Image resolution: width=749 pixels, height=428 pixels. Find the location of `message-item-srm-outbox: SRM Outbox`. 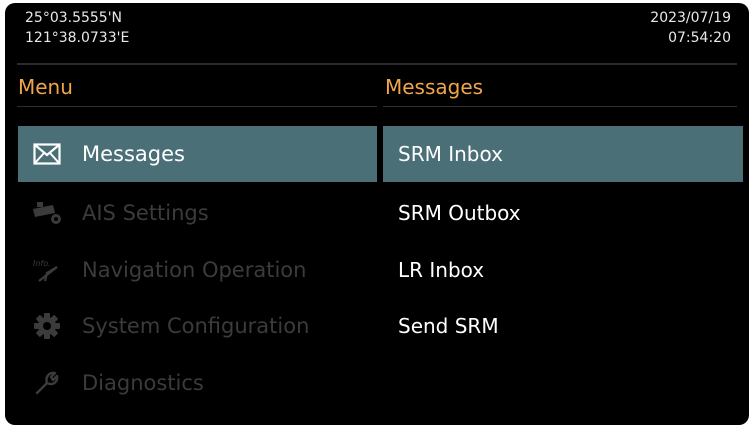

message-item-srm-outbox: SRM Outbox is located at coordinates (563, 213).